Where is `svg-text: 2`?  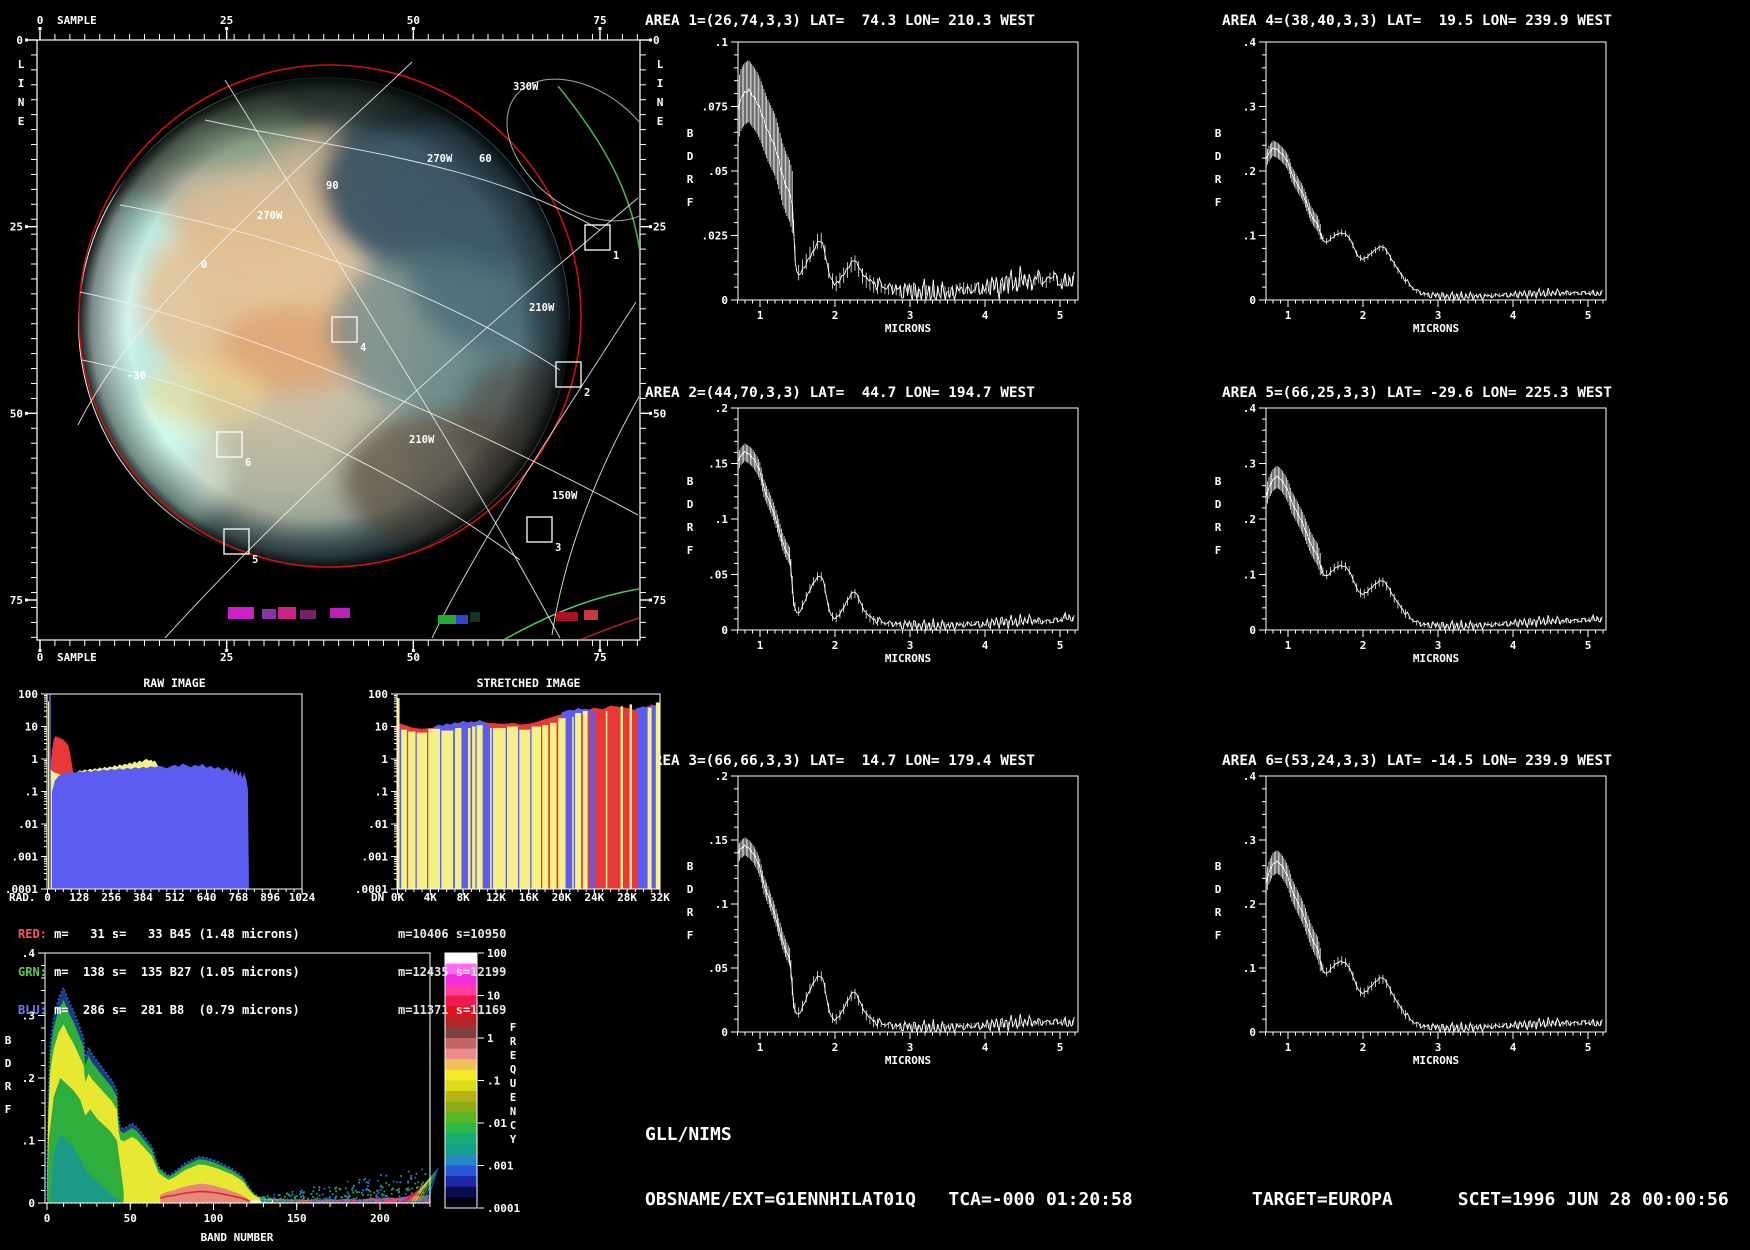
svg-text: 2 is located at coordinates (835, 315).